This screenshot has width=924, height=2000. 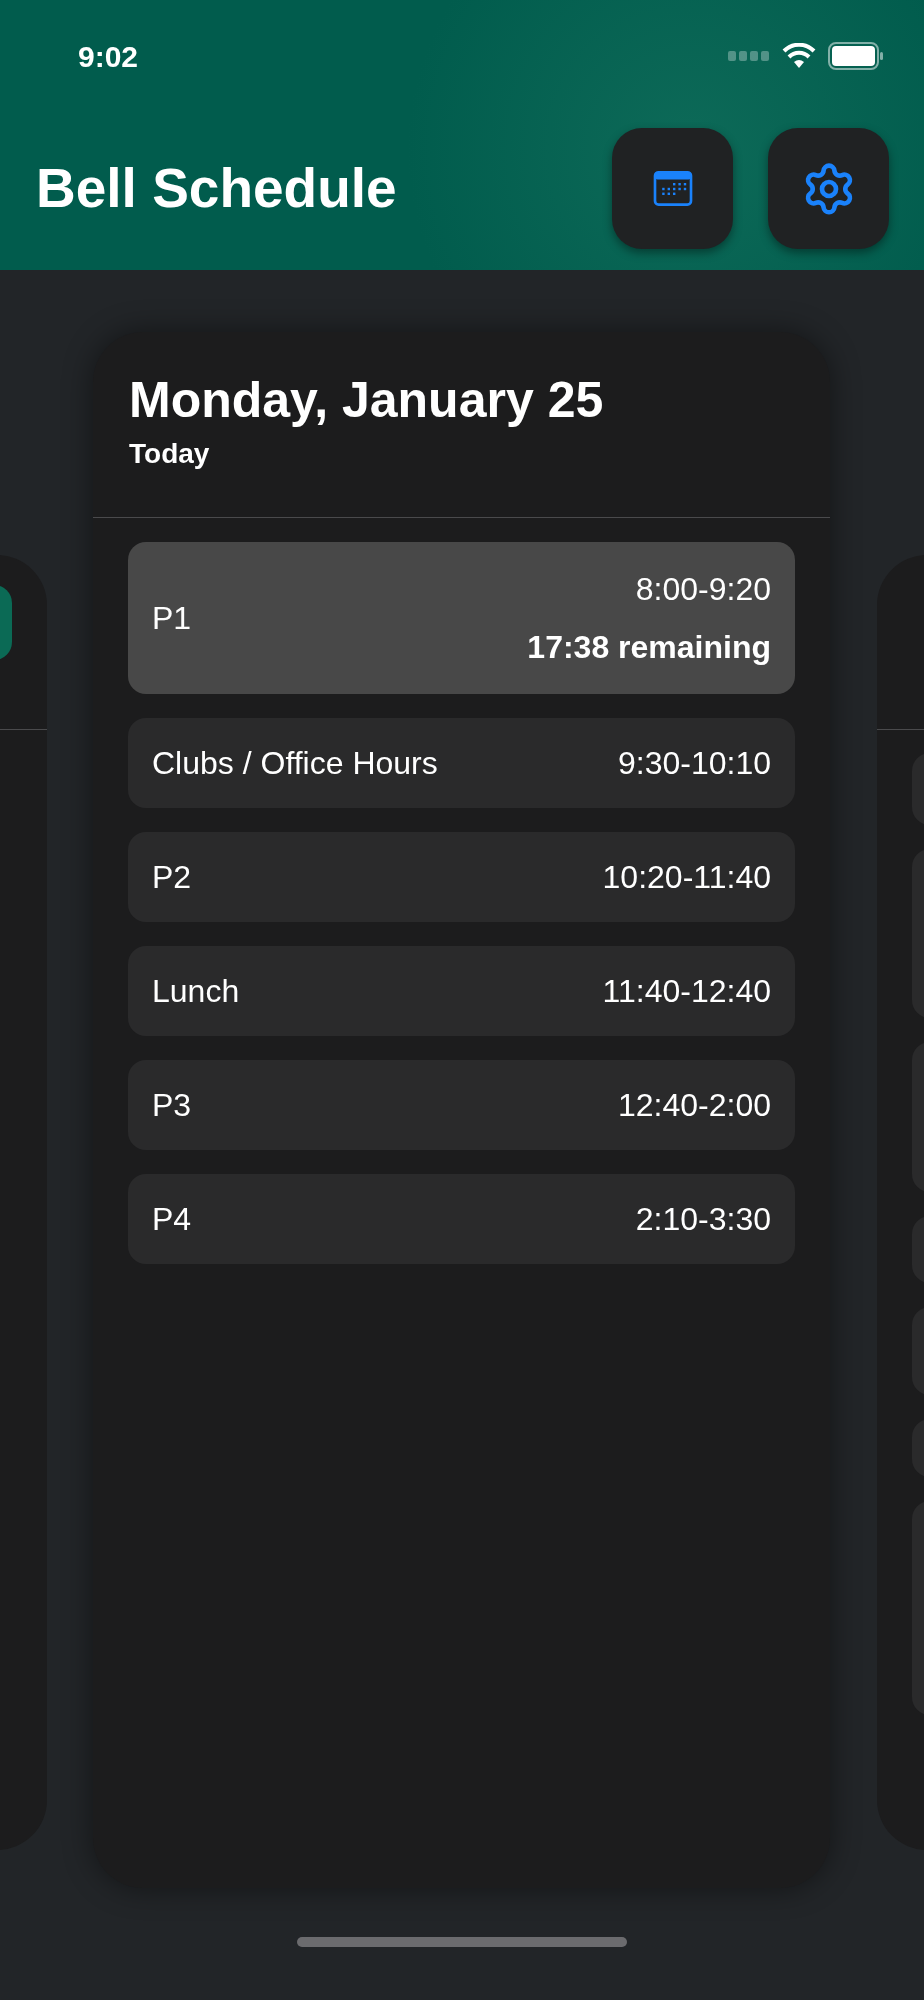 What do you see at coordinates (170, 454) in the screenshot?
I see `day-subtitle: Today` at bounding box center [170, 454].